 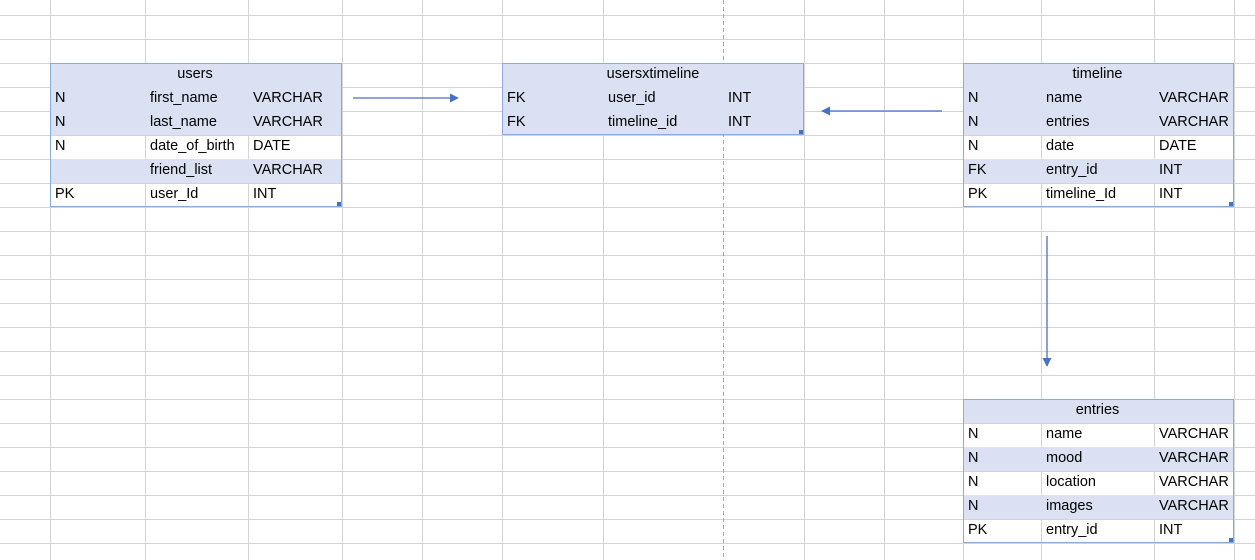 What do you see at coordinates (663, 98) in the screenshot?
I see `table-cell: user_id` at bounding box center [663, 98].